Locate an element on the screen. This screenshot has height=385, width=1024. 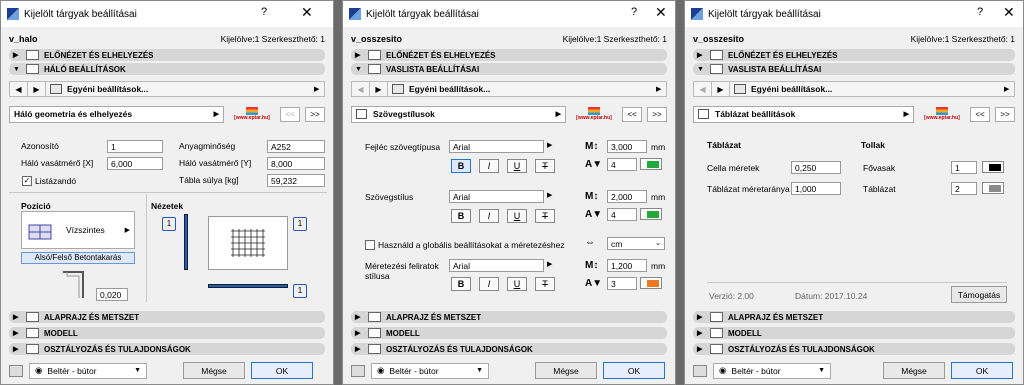
anyag-input: A252 is located at coordinates (296, 146).